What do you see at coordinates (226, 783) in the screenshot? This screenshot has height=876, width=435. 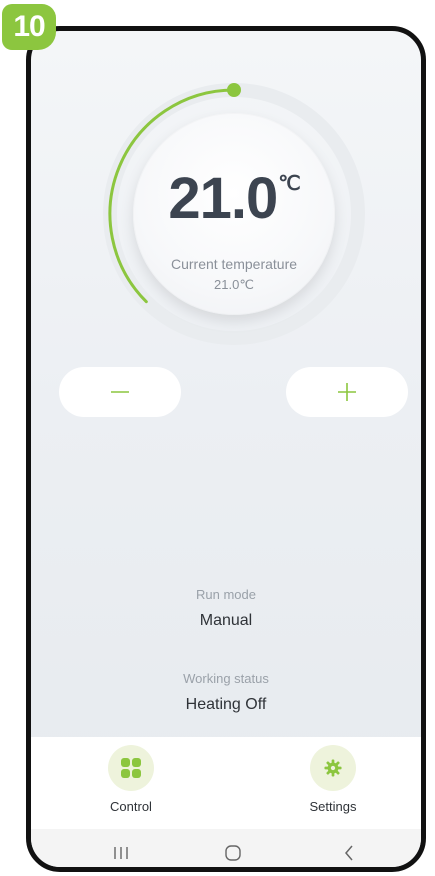 I see `bottom-tab-bar: Control Settings` at bounding box center [226, 783].